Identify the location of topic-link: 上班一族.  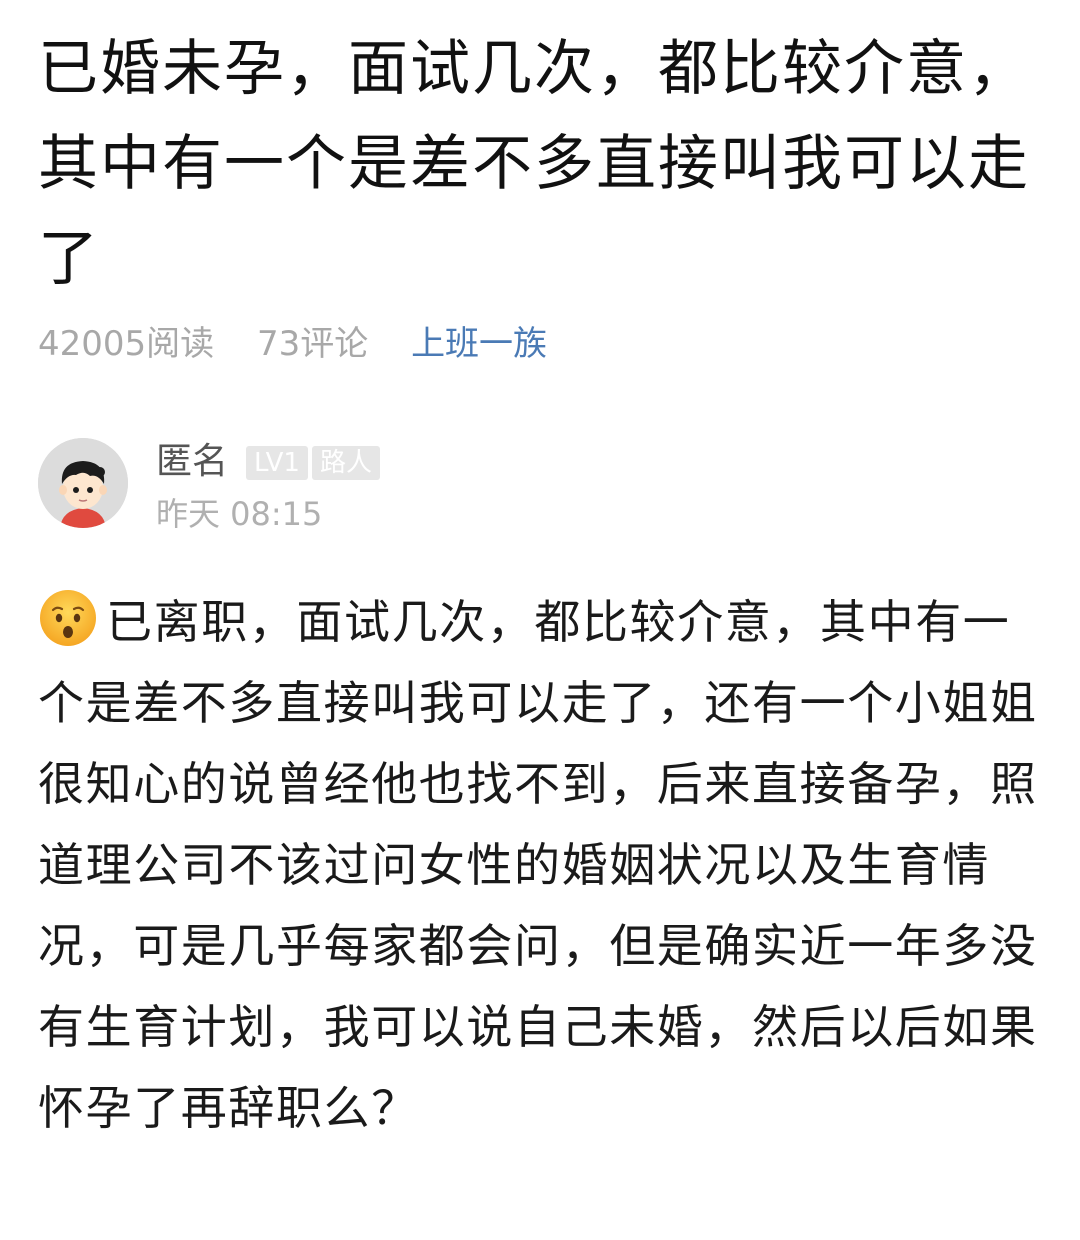
(479, 344).